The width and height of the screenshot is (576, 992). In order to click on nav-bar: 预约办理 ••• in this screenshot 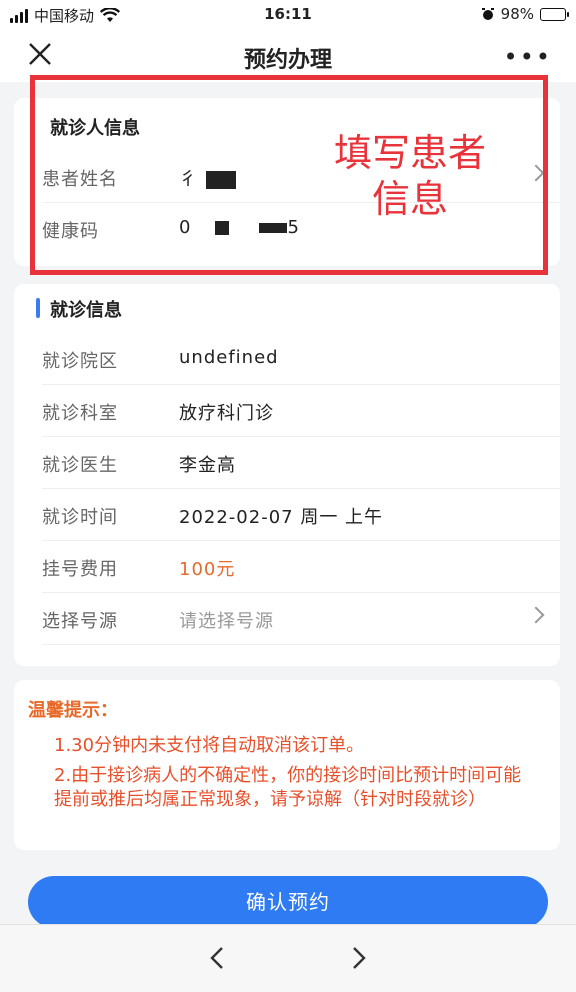, I will do `click(288, 56)`.